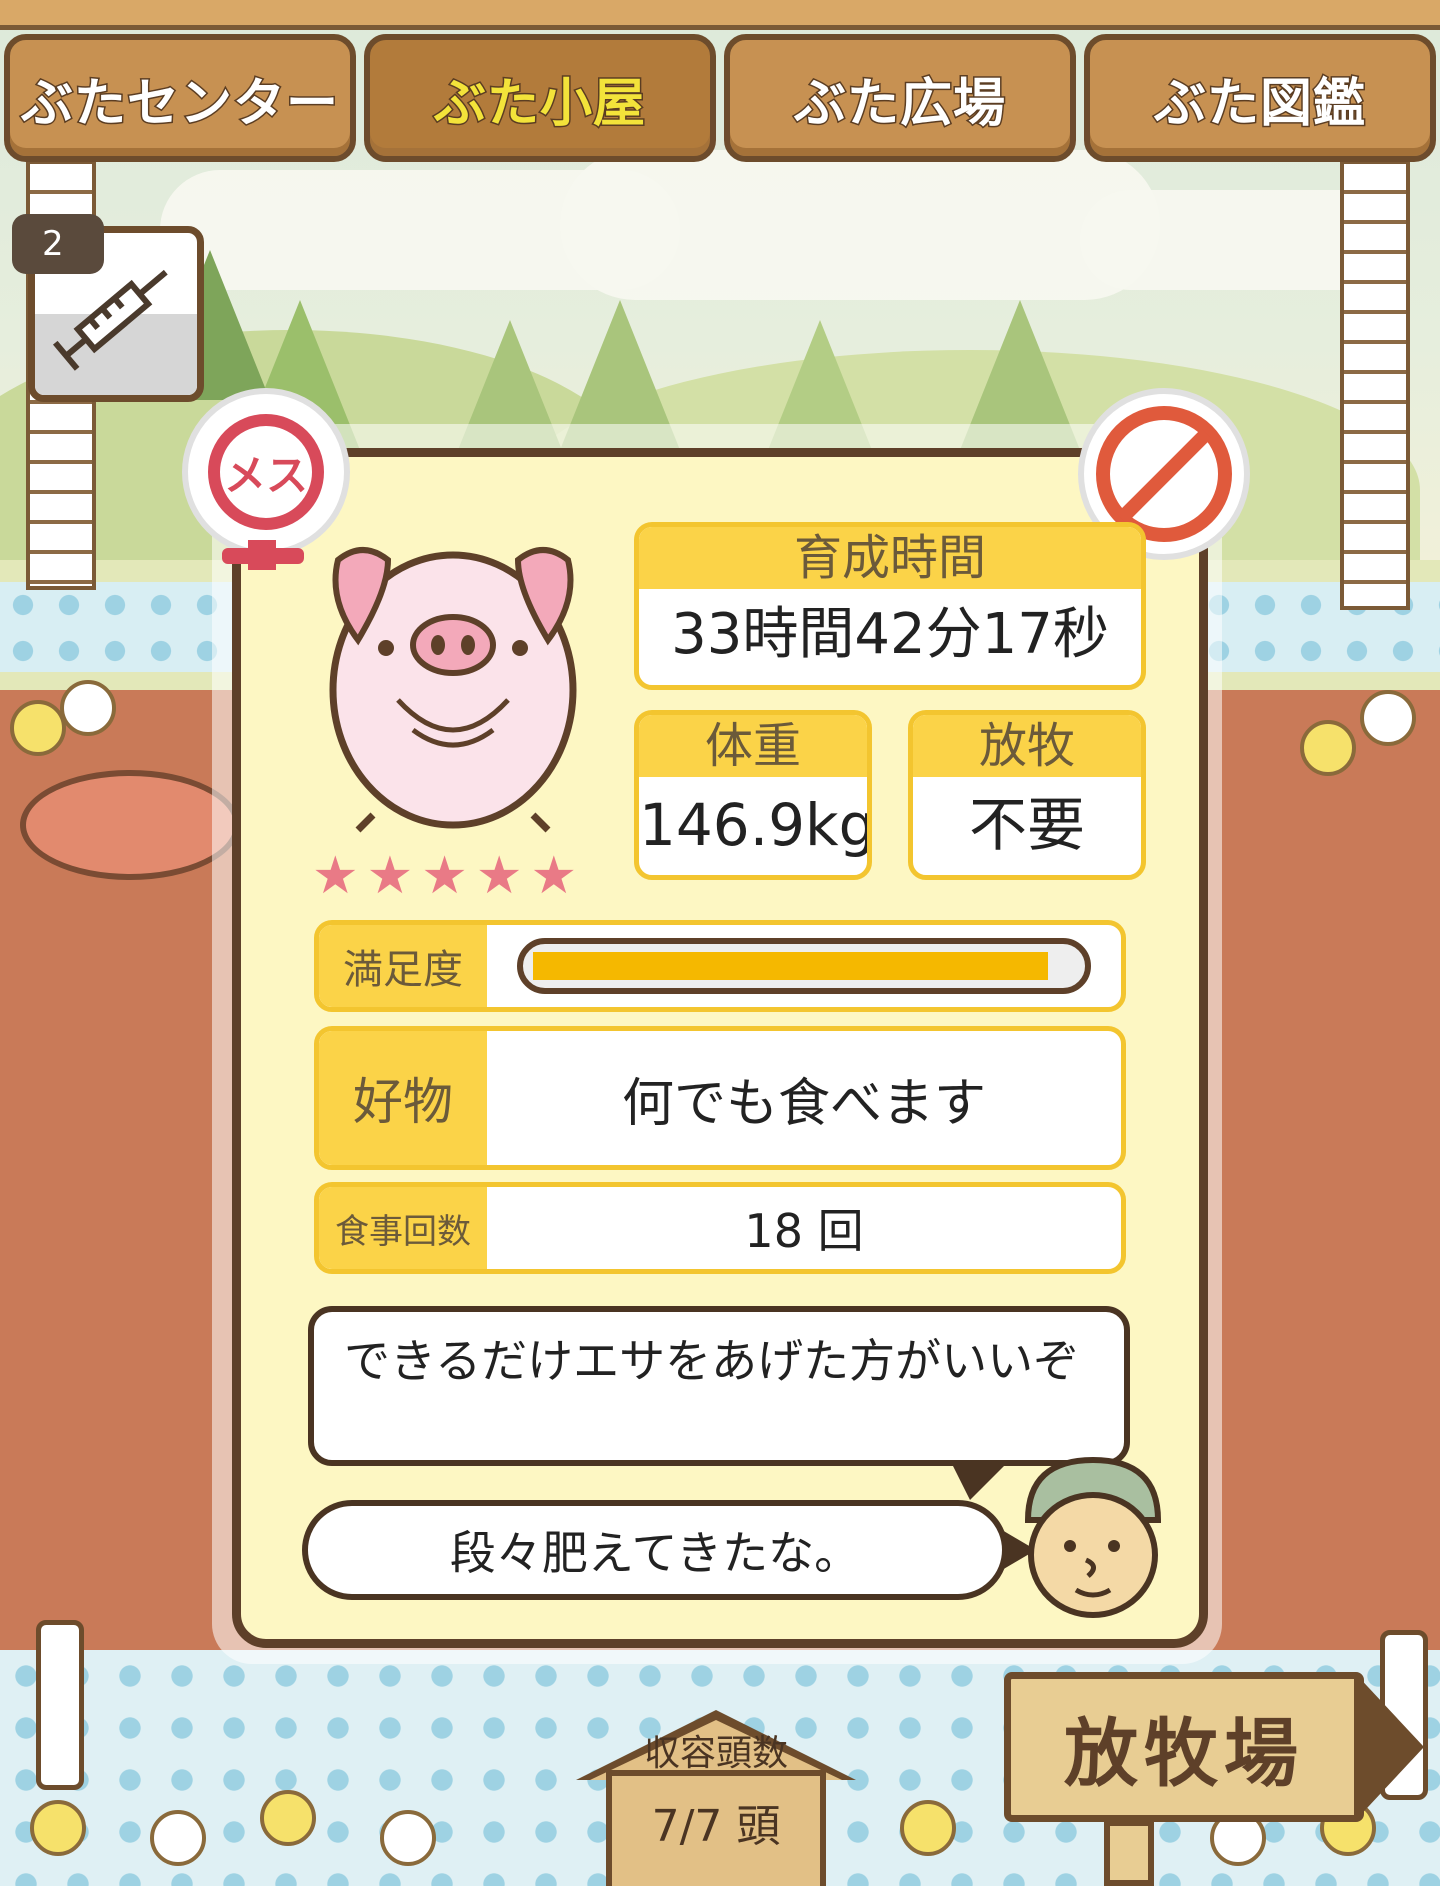  I want to click on tab-label: ぶた広場, so click(899, 103).